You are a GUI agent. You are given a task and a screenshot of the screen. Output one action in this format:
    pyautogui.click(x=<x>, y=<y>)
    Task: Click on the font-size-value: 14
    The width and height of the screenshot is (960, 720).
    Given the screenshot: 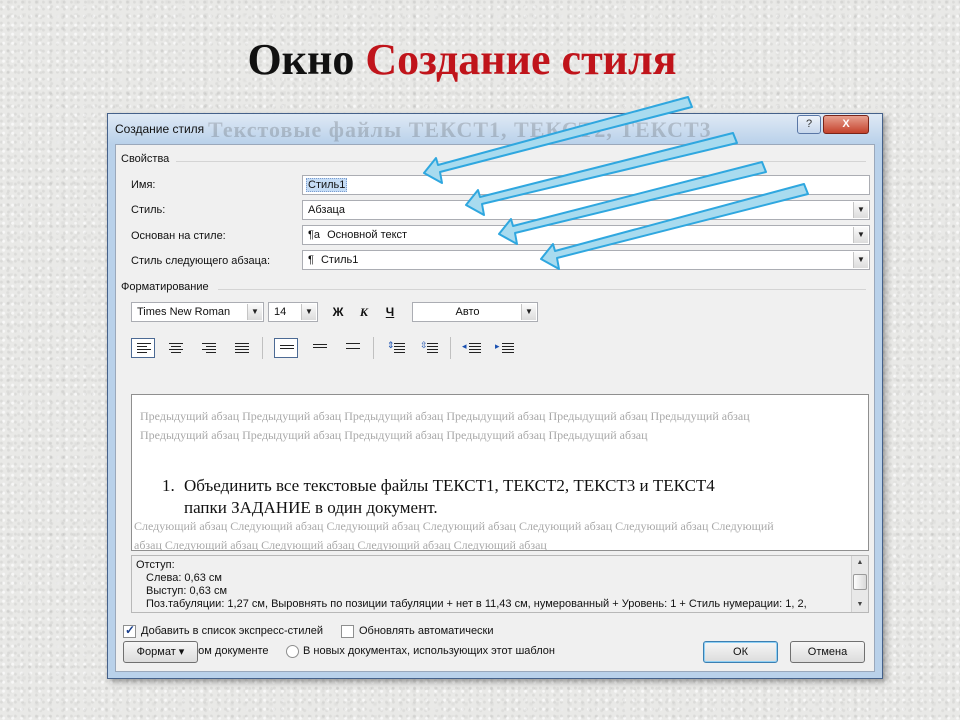 What is the action you would take?
    pyautogui.click(x=280, y=312)
    